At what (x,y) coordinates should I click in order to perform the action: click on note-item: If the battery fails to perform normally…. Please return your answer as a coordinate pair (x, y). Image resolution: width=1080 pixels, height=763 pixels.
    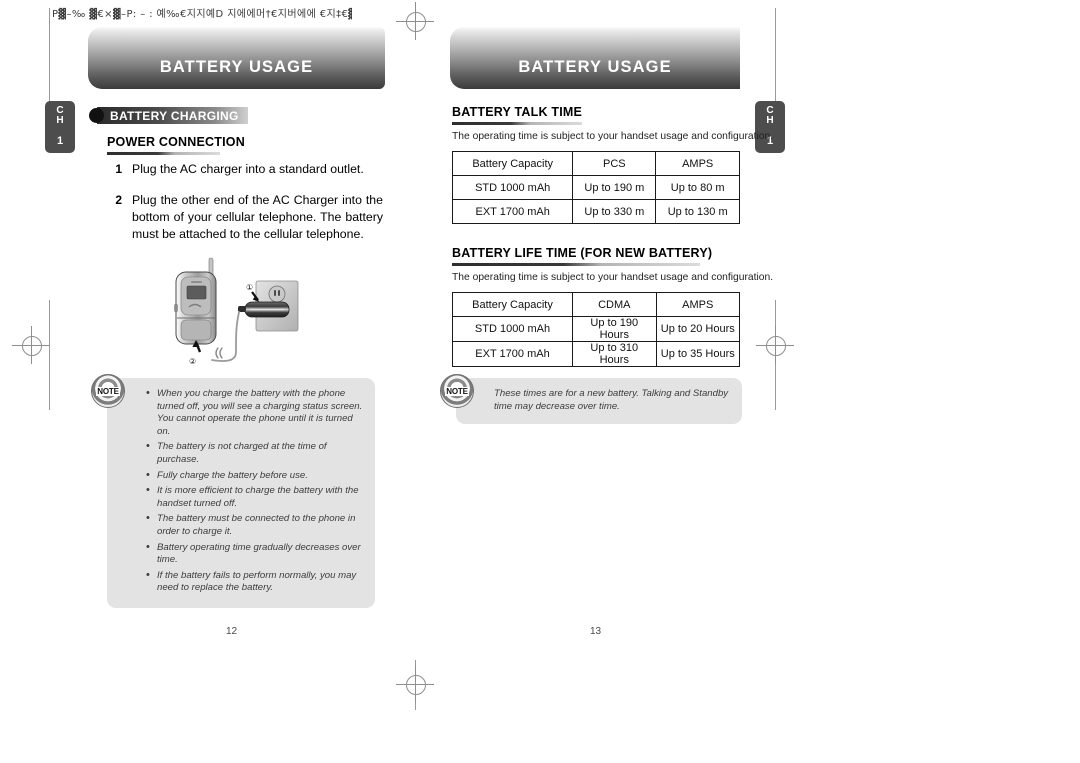
    Looking at the image, I should click on (254, 582).